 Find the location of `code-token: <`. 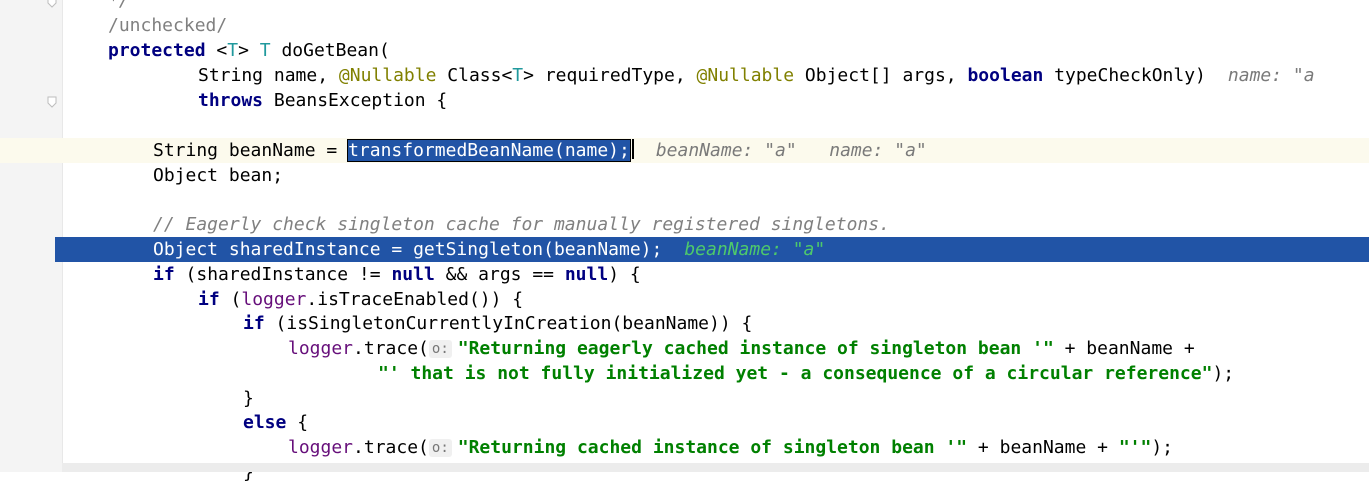

code-token: < is located at coordinates (216, 50).